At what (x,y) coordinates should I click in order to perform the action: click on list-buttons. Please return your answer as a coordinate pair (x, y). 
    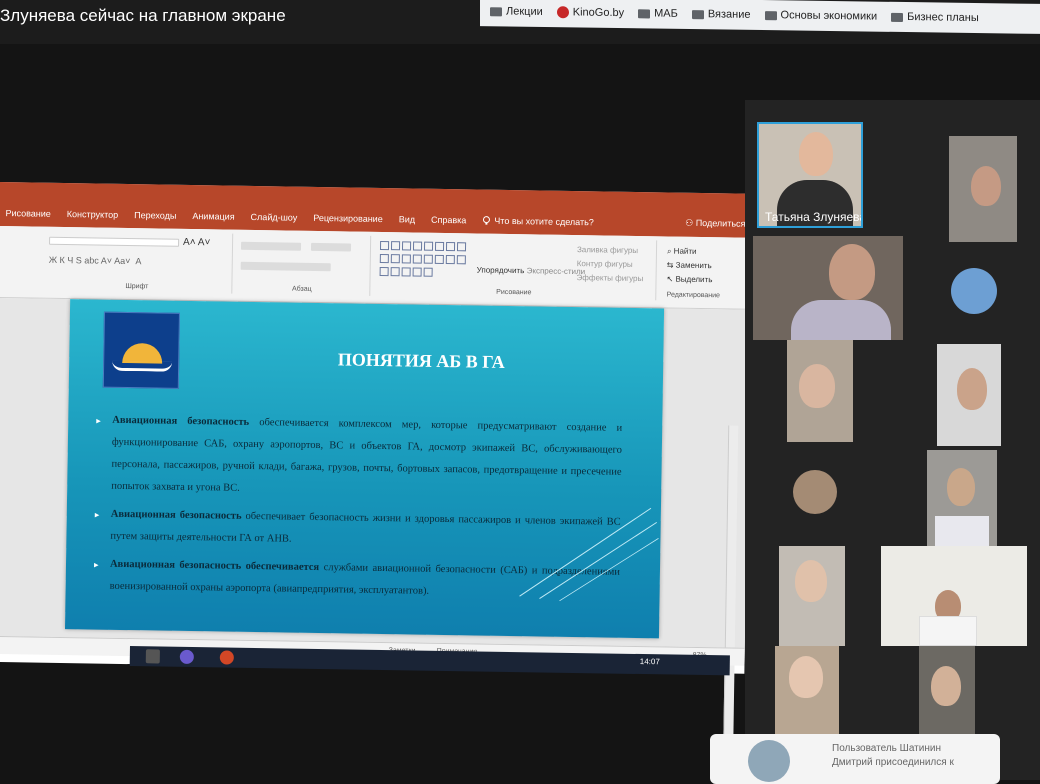
    Looking at the image, I should click on (271, 246).